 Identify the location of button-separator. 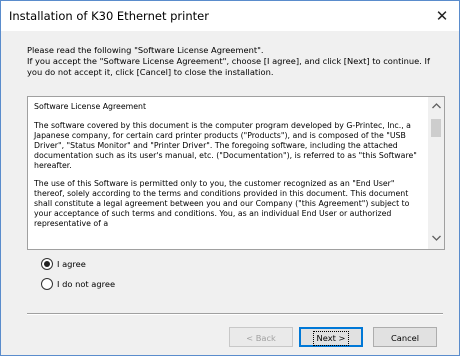
(235, 314).